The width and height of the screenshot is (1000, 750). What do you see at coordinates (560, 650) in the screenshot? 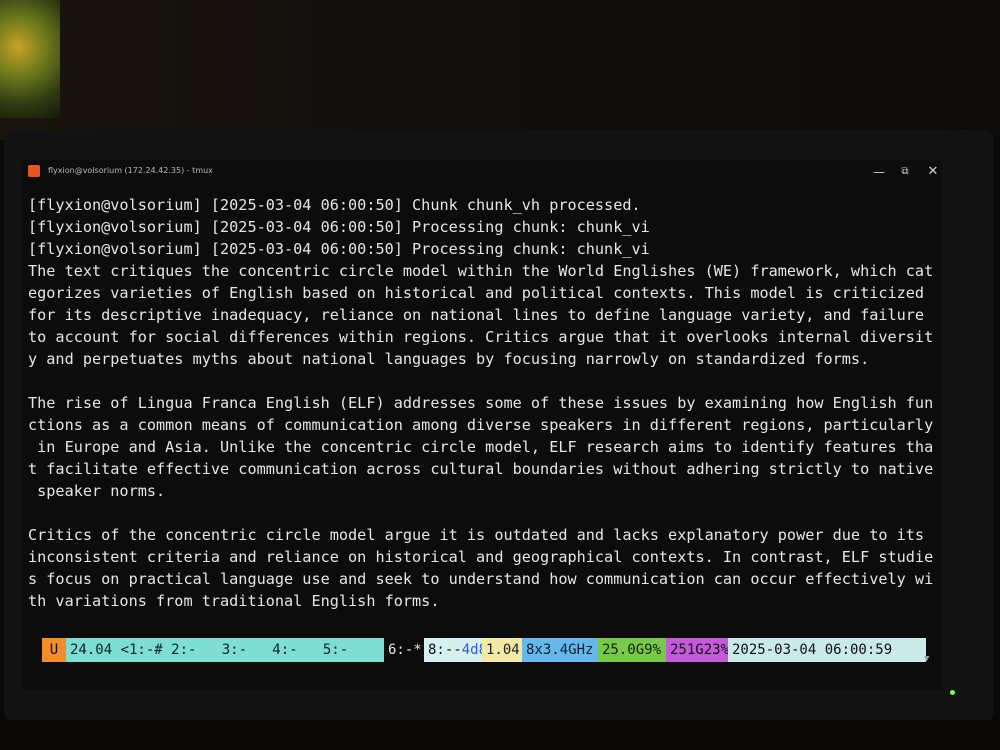
I see `cpu-info: 8x3.4GHz` at bounding box center [560, 650].